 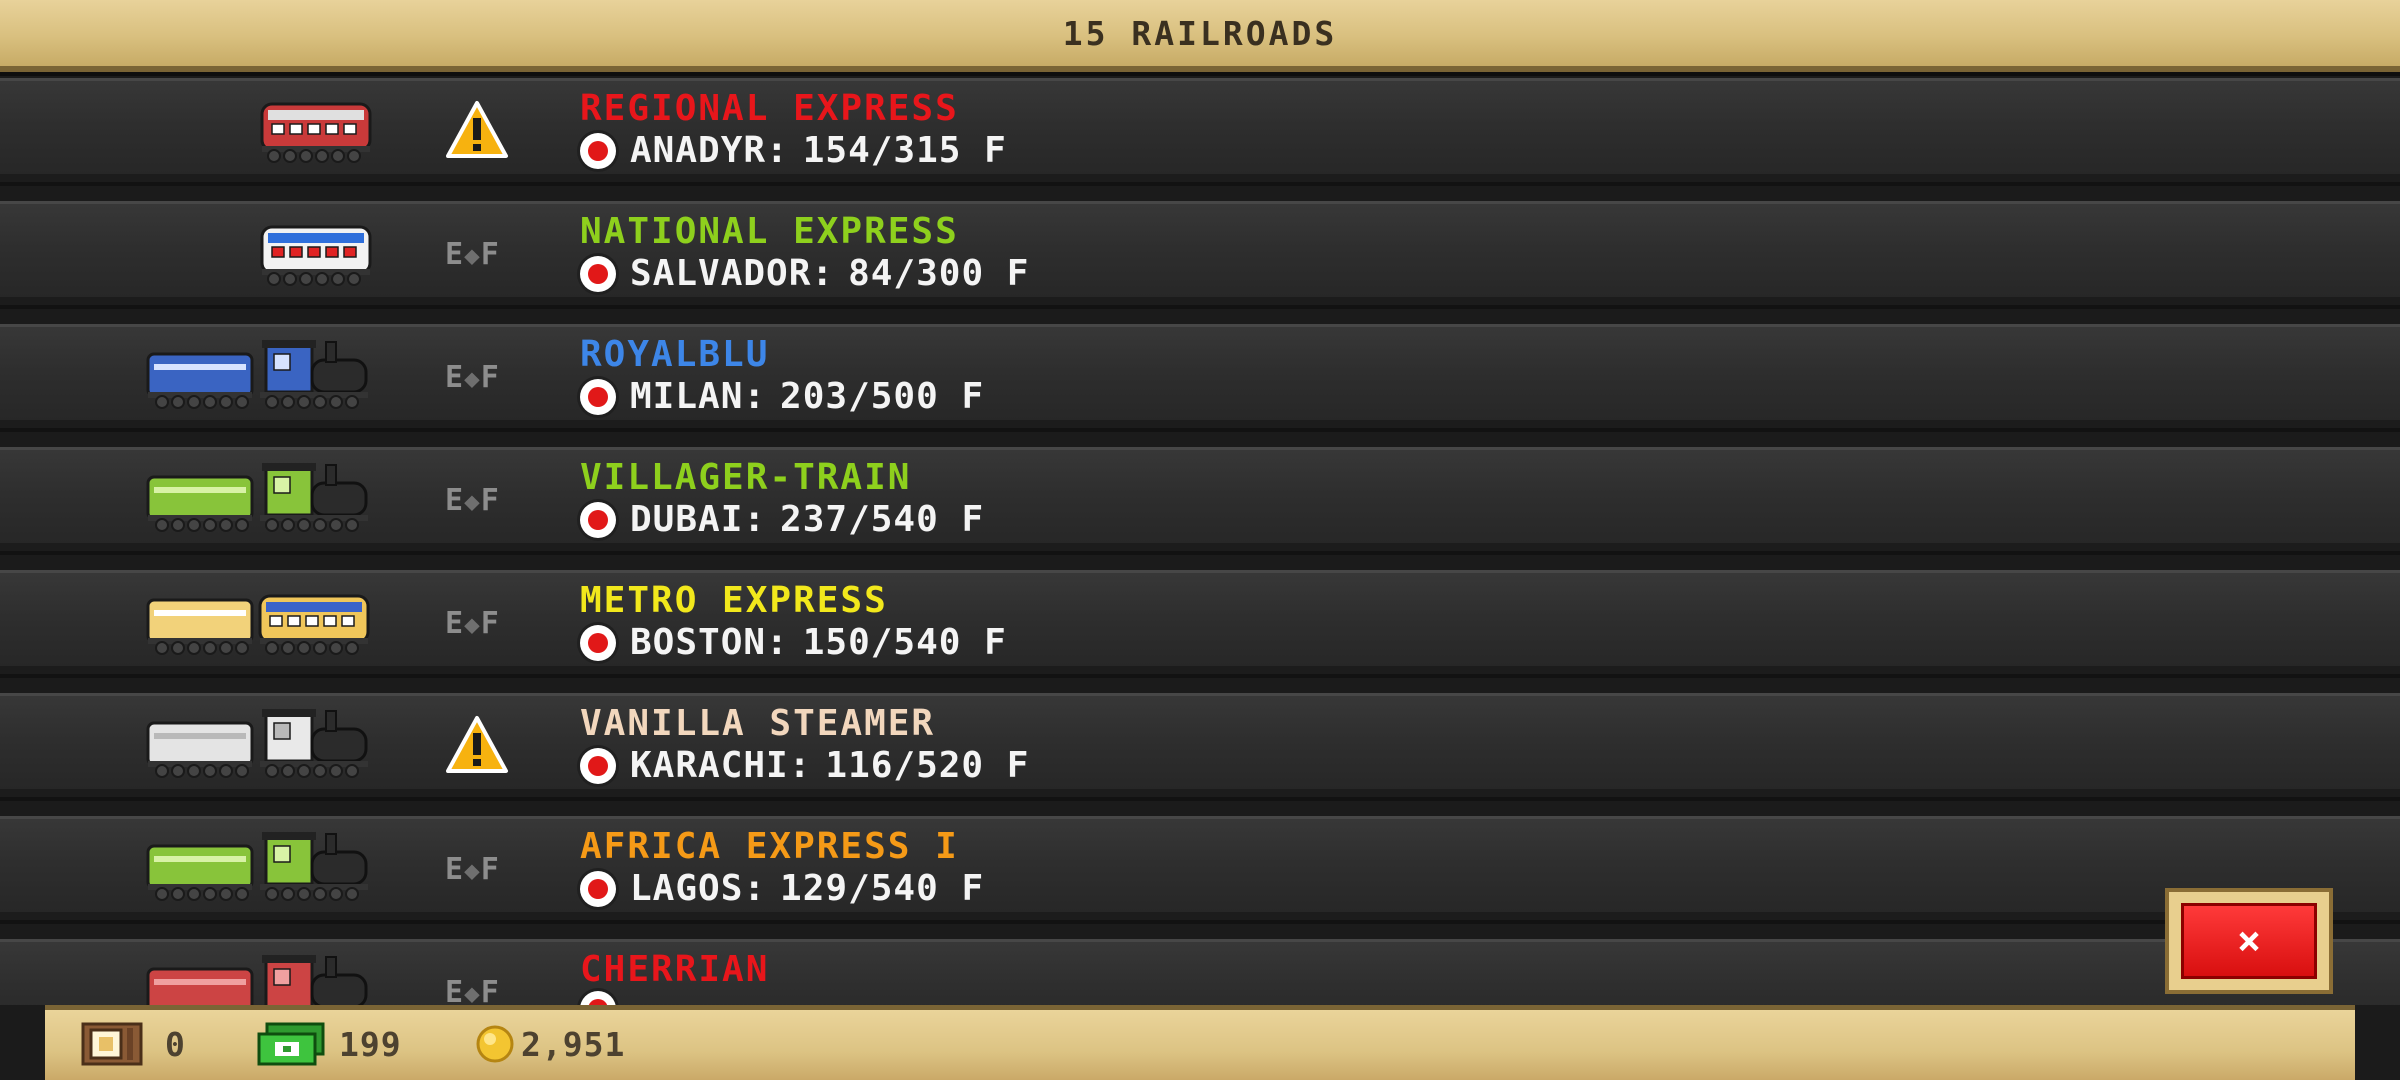 What do you see at coordinates (882, 888) in the screenshot?
I see `route-capacity: 129/540 F` at bounding box center [882, 888].